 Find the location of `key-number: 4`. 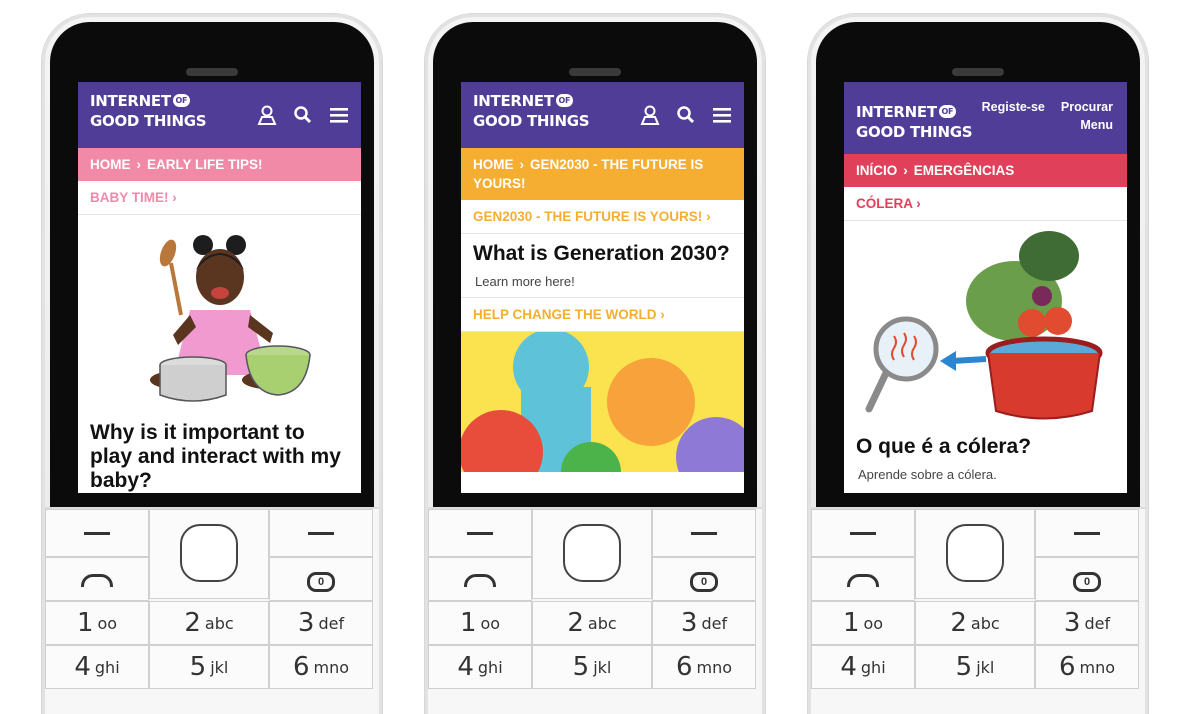

key-number: 4 is located at coordinates (82, 667).